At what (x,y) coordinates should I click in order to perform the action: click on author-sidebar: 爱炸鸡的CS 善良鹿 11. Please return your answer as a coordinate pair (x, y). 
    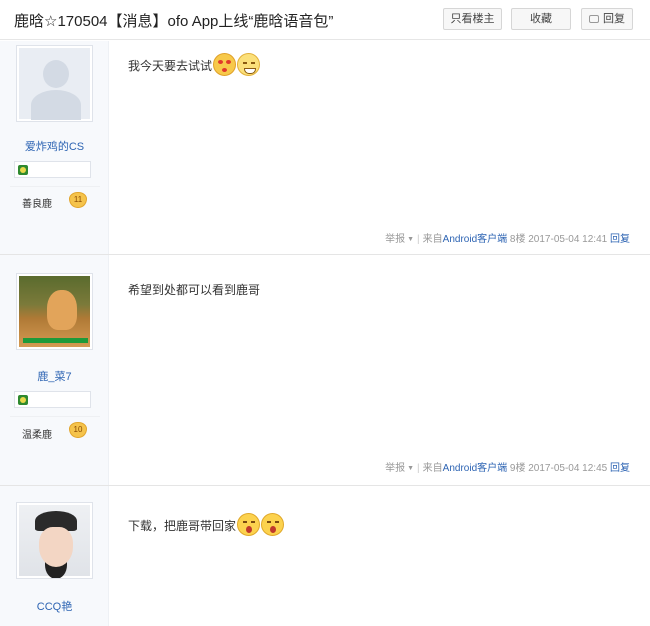
    Looking at the image, I should click on (54, 147).